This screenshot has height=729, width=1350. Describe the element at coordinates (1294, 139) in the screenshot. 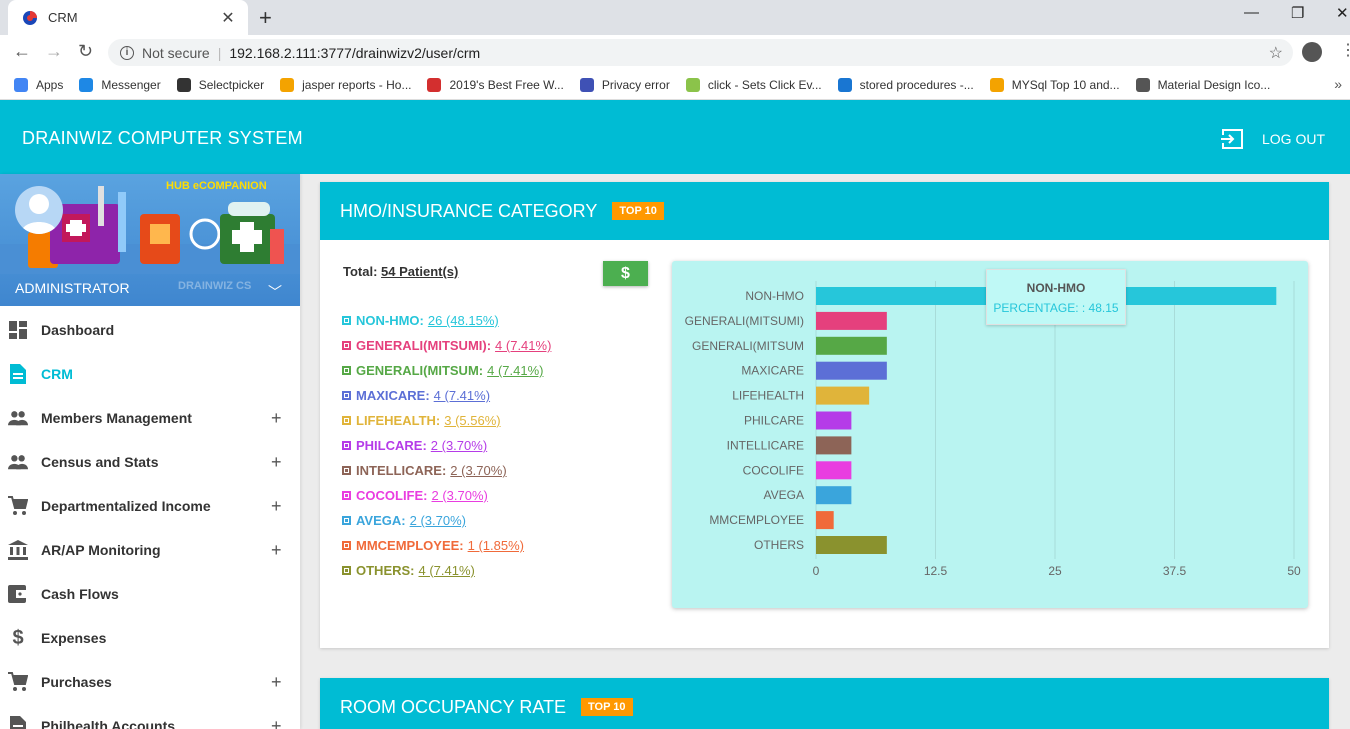

I see `logout-label: LOG OUT` at that location.